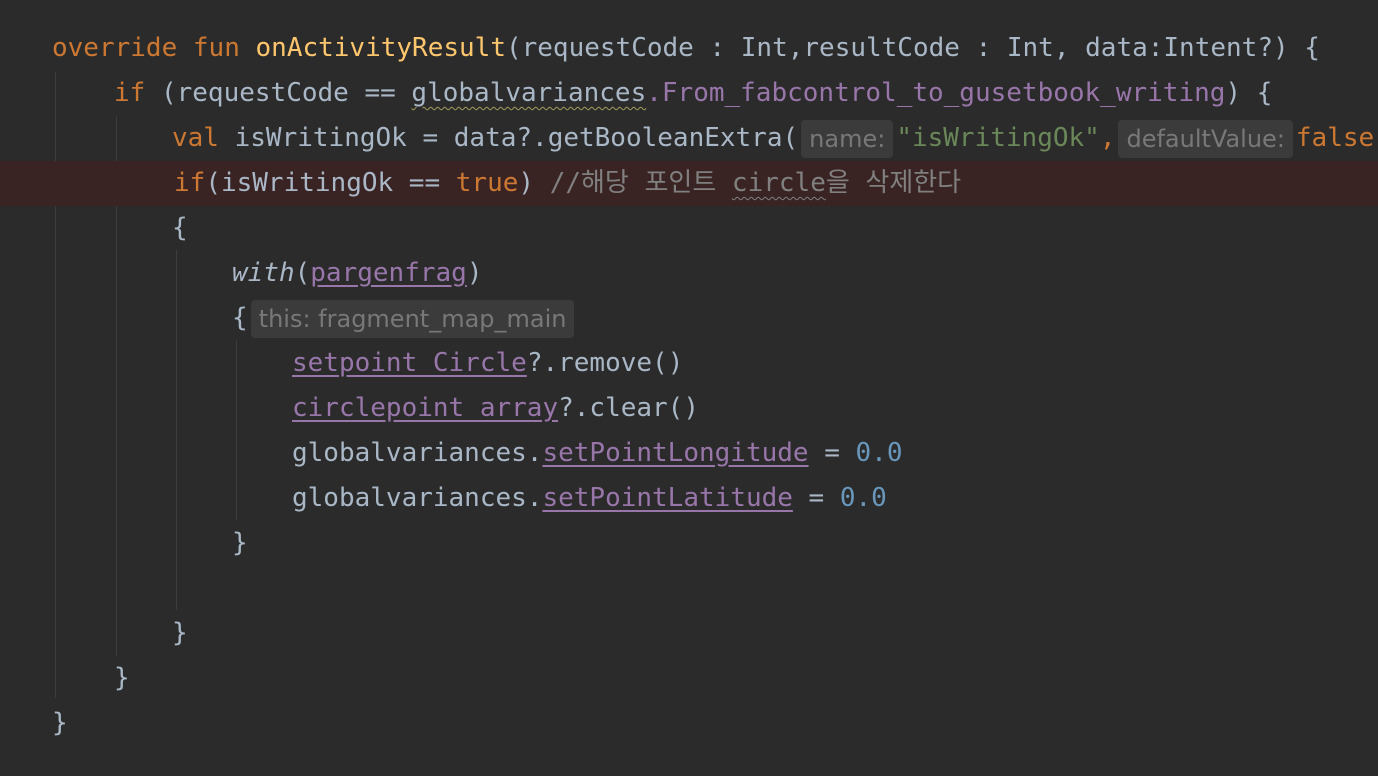 This screenshot has height=776, width=1378. Describe the element at coordinates (689, 273) in the screenshot. I see `code-line-6: with(pargenfrag)` at that location.